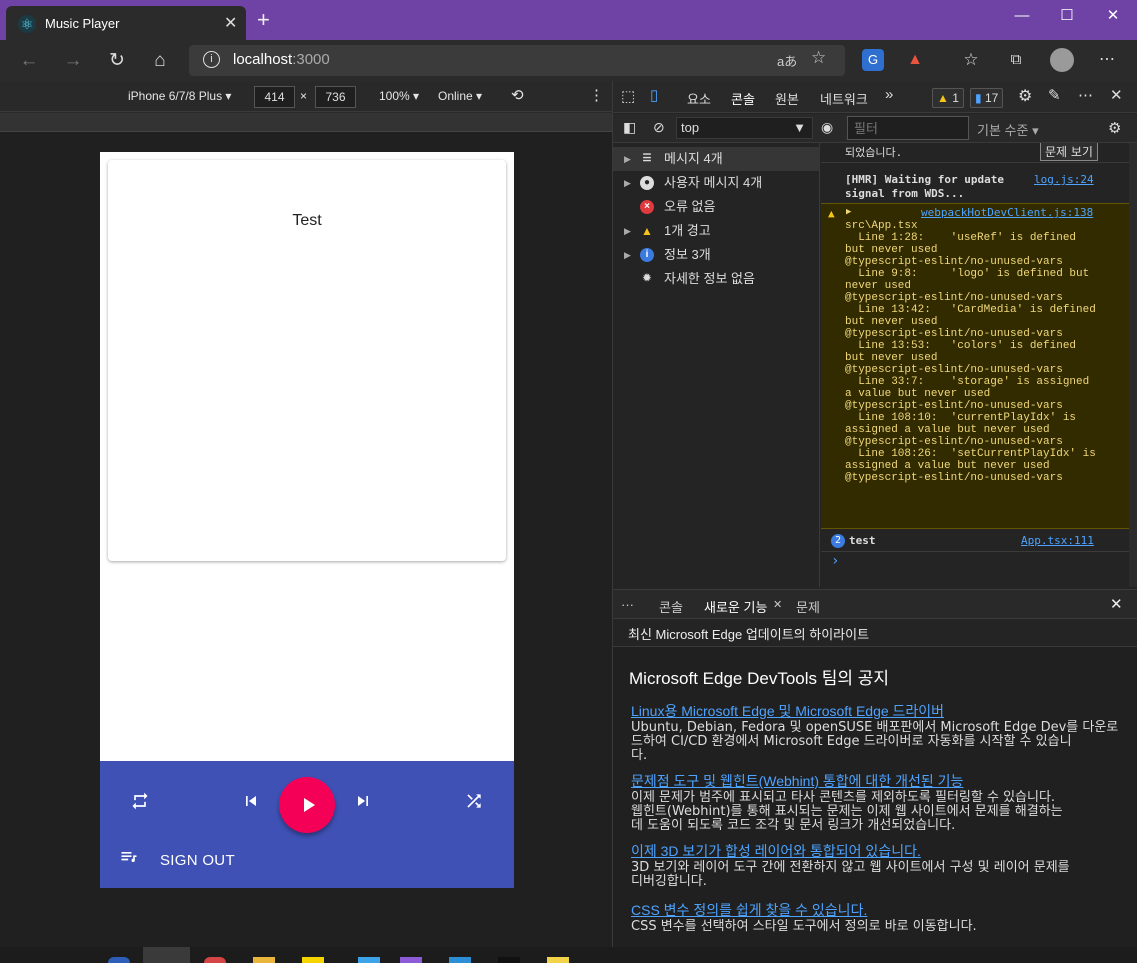 This screenshot has width=1137, height=963. Describe the element at coordinates (1114, 128) in the screenshot. I see `console-settings-icon: ⚙` at that location.